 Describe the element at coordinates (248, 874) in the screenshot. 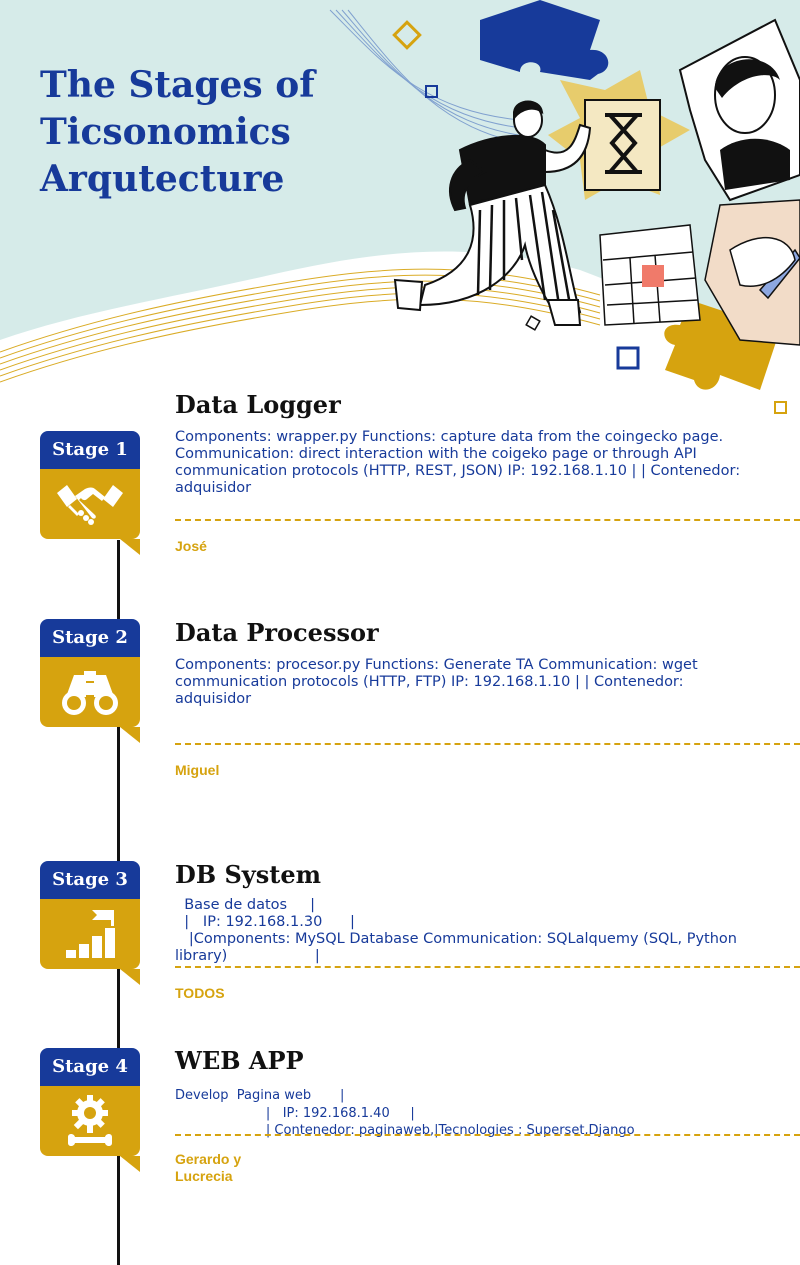

I see `stage-3-title: DB System` at that location.